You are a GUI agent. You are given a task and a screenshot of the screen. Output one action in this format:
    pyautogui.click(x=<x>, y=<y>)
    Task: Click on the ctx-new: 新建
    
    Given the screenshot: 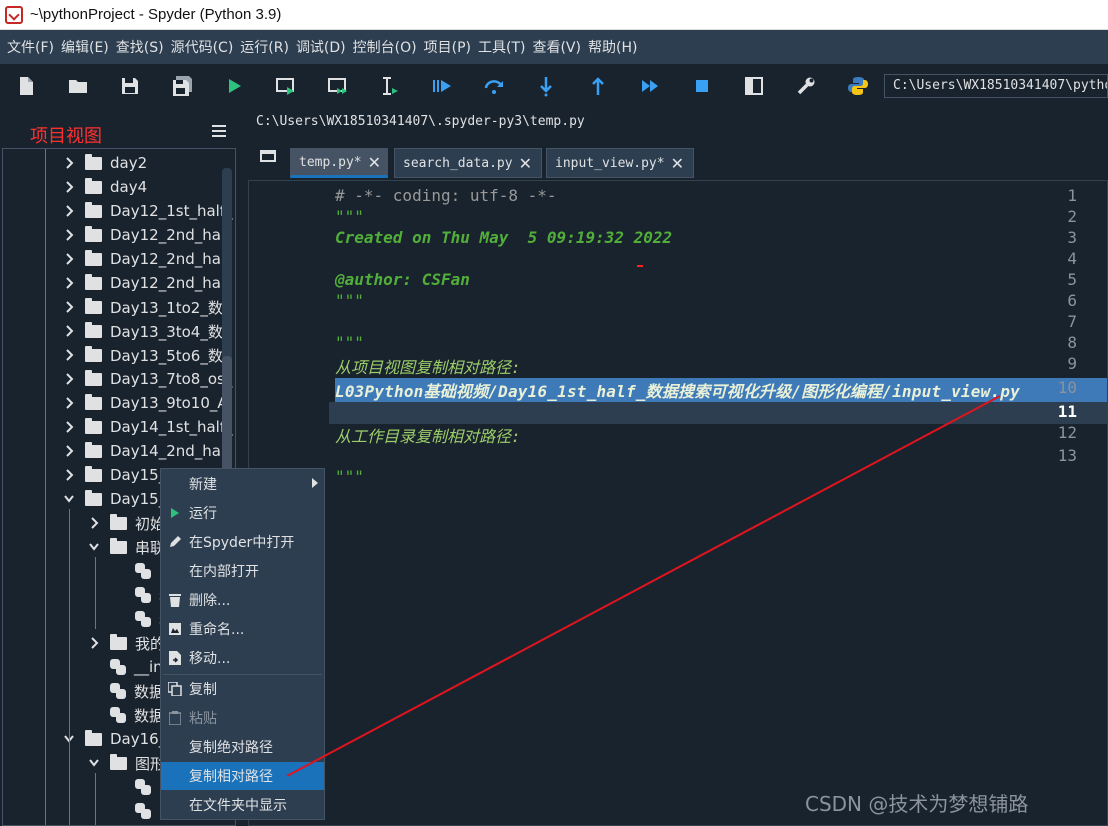 What is the action you would take?
    pyautogui.click(x=242, y=484)
    